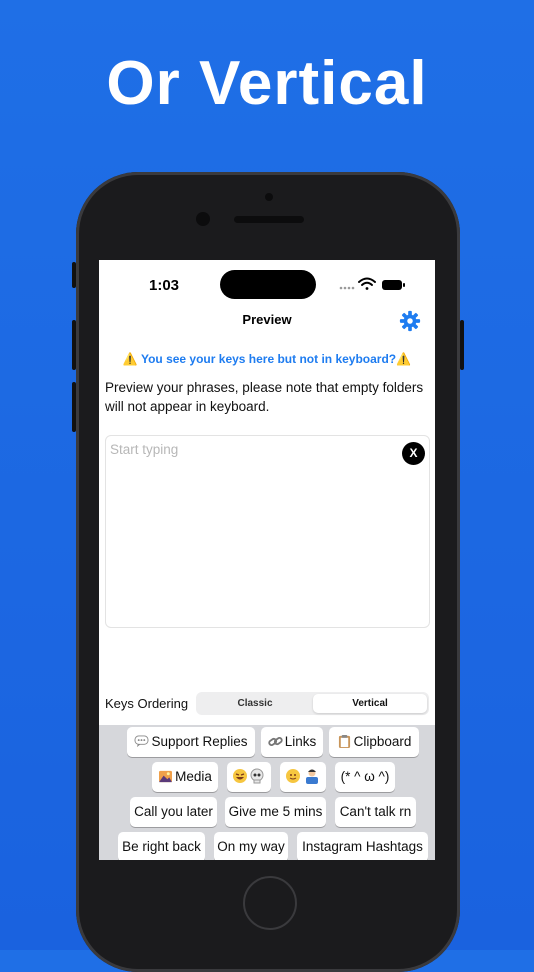 Image resolution: width=534 pixels, height=972 pixels. What do you see at coordinates (270, 903) in the screenshot?
I see `home-button` at bounding box center [270, 903].